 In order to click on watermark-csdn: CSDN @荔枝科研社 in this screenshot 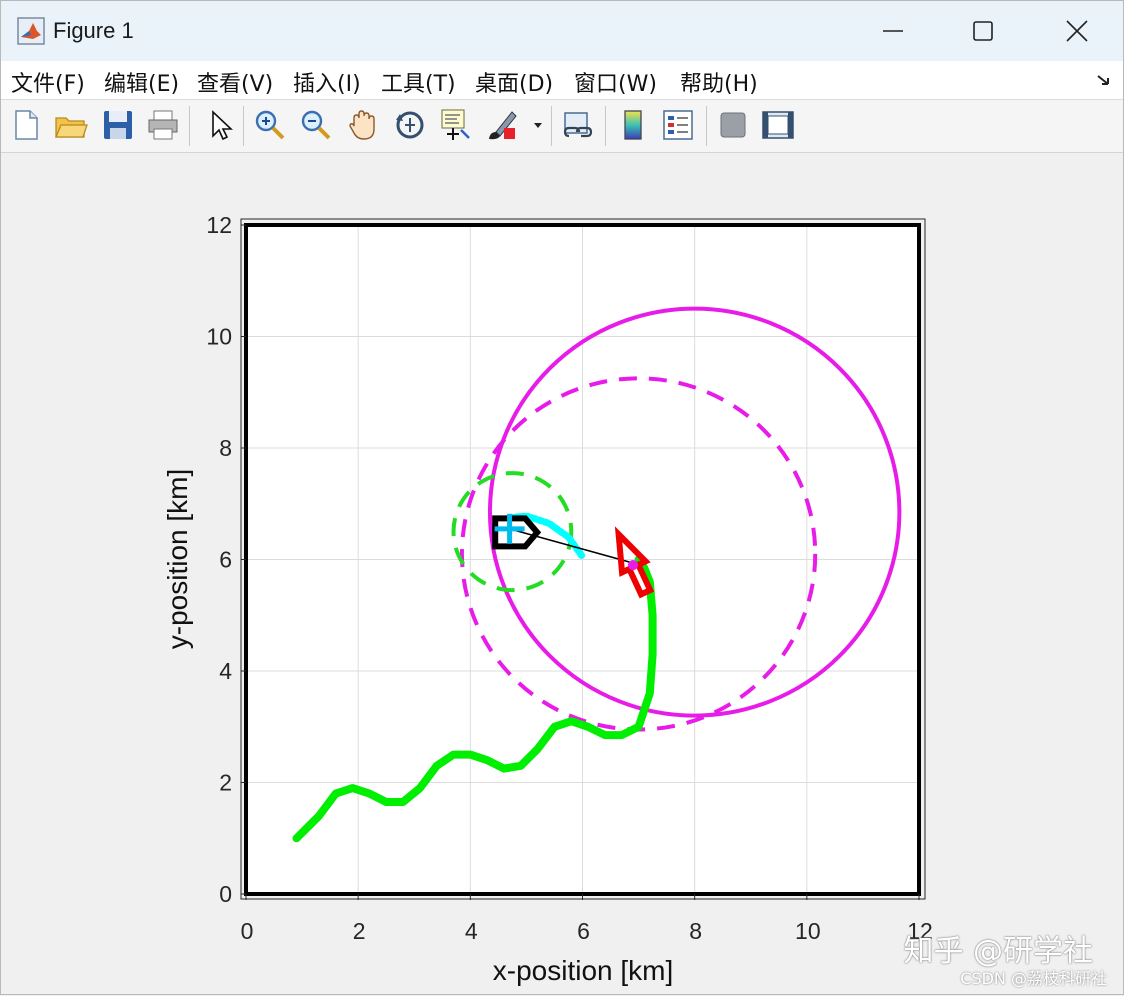, I will do `click(1033, 978)`.